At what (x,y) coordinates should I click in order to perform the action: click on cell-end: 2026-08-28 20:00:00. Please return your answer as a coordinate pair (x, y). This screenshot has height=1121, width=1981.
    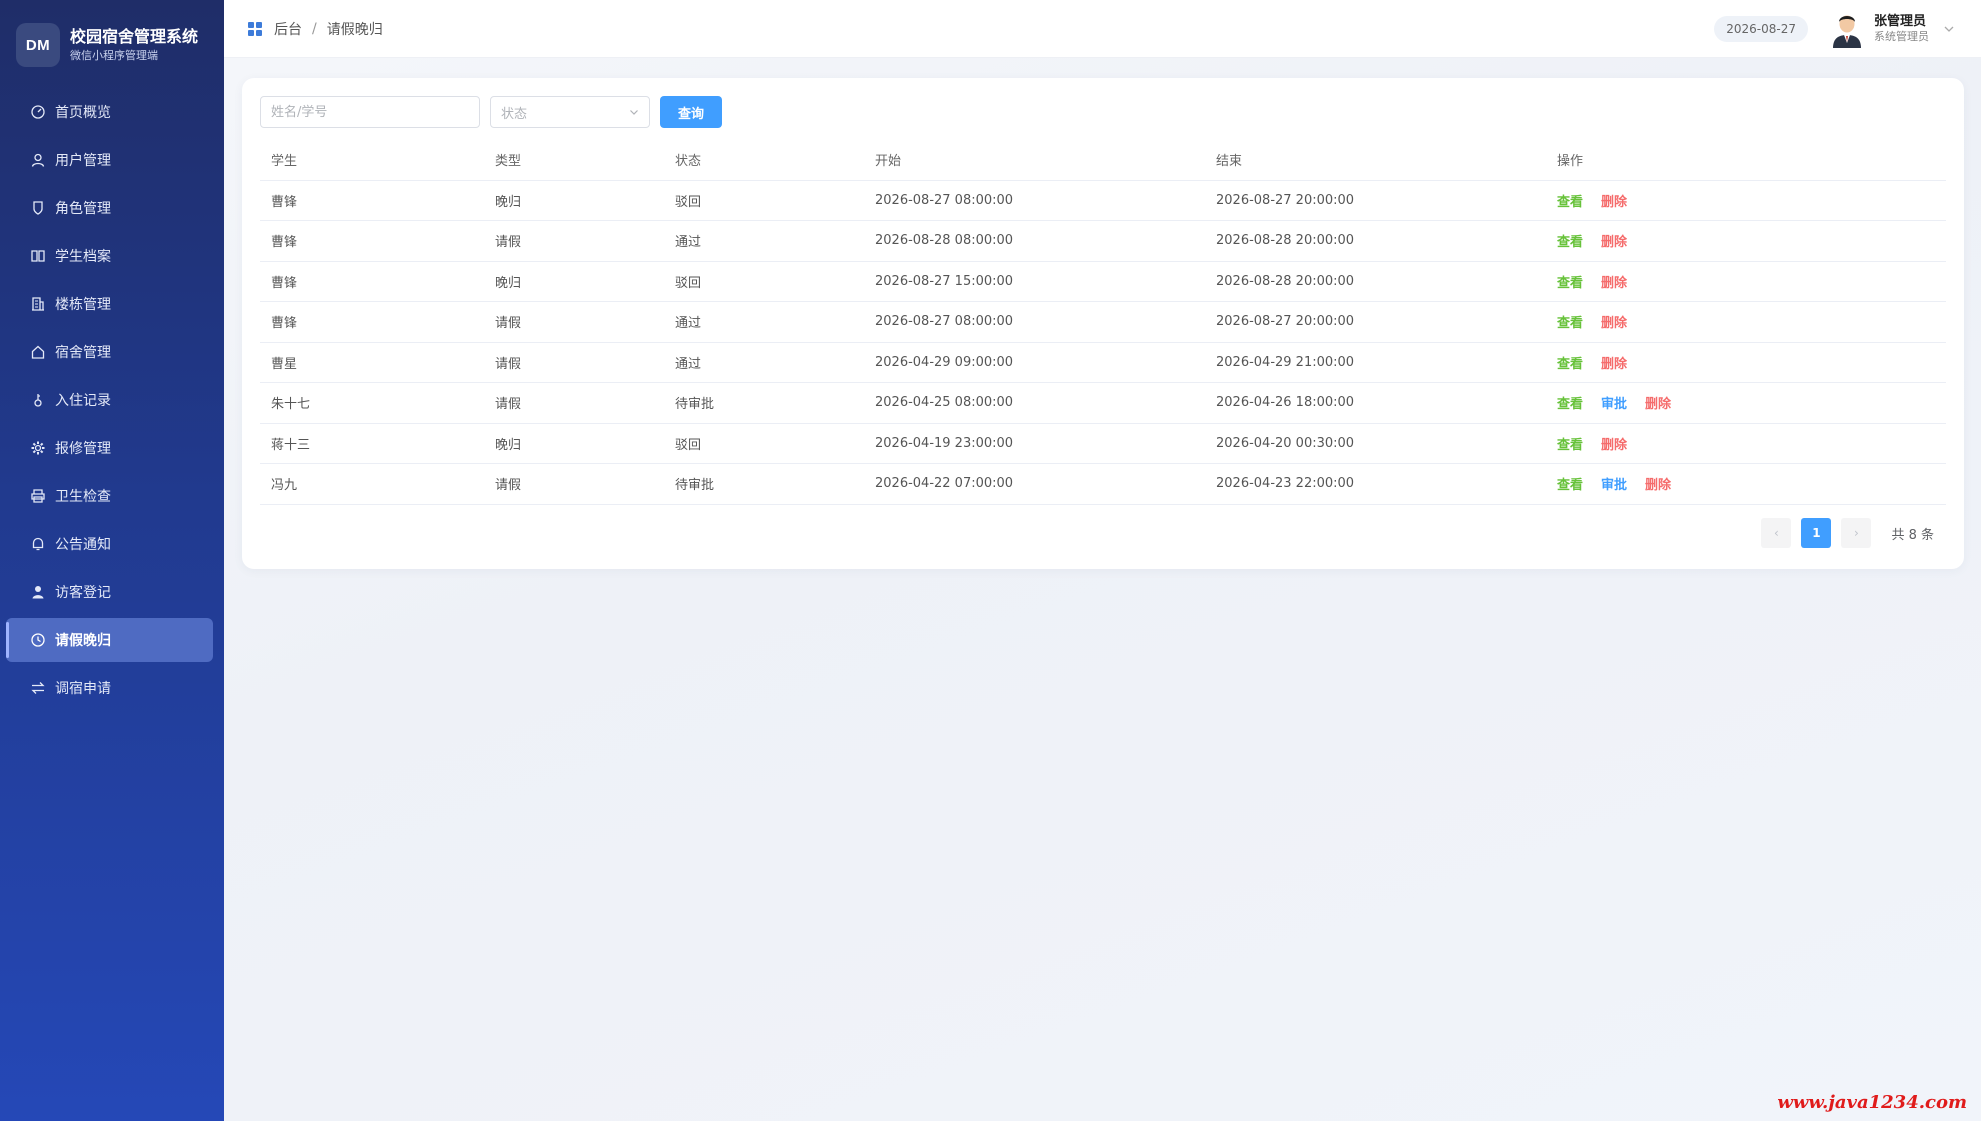
    Looking at the image, I should click on (1375, 281).